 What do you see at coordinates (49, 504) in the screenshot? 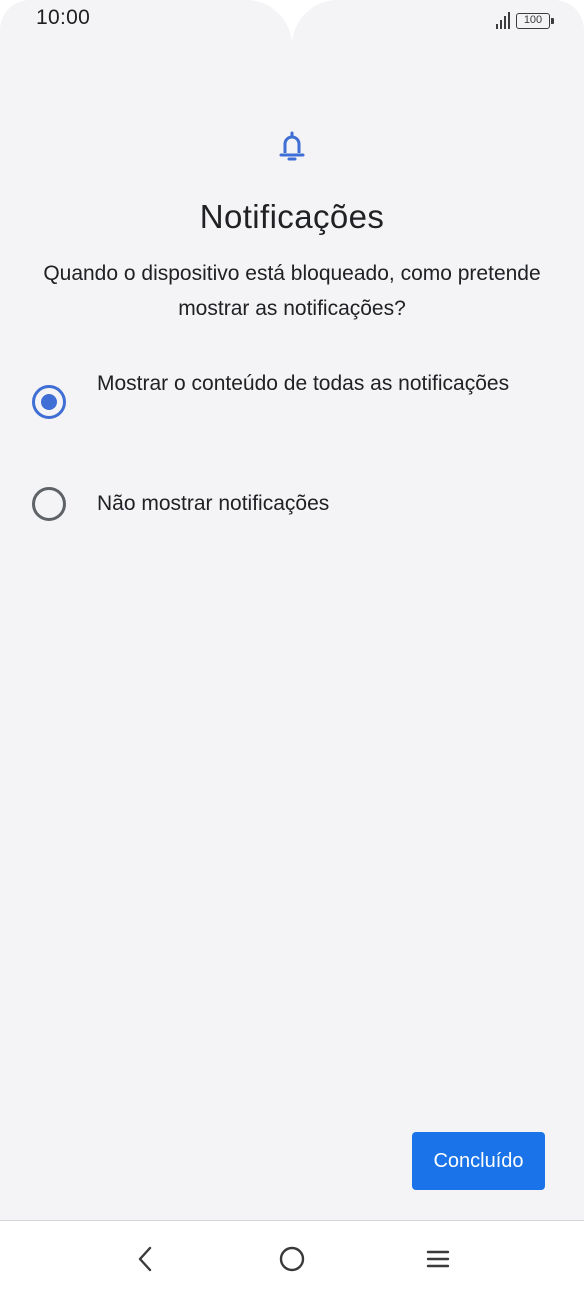
I see `radio-button-unselected` at bounding box center [49, 504].